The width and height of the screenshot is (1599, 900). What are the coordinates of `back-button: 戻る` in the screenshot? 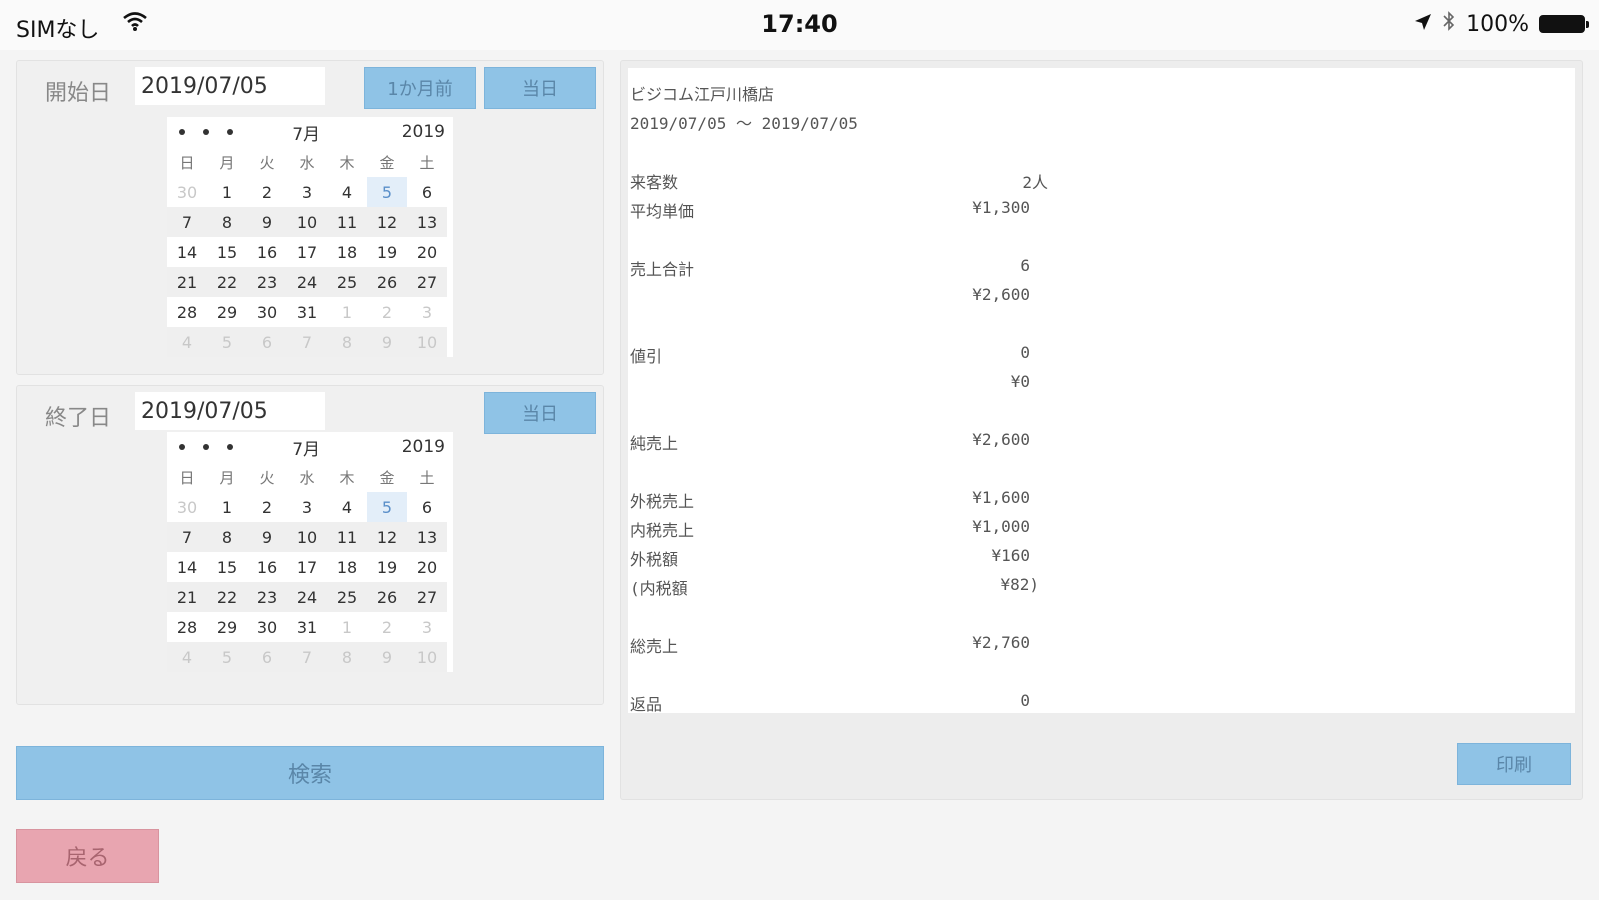 It's located at (87, 856).